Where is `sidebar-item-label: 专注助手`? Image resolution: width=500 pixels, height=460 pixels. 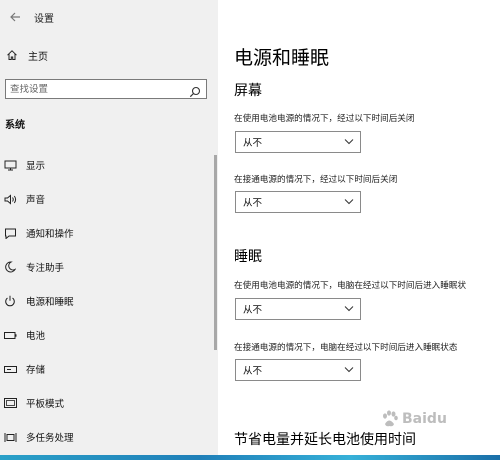
sidebar-item-label: 专注助手 is located at coordinates (45, 268).